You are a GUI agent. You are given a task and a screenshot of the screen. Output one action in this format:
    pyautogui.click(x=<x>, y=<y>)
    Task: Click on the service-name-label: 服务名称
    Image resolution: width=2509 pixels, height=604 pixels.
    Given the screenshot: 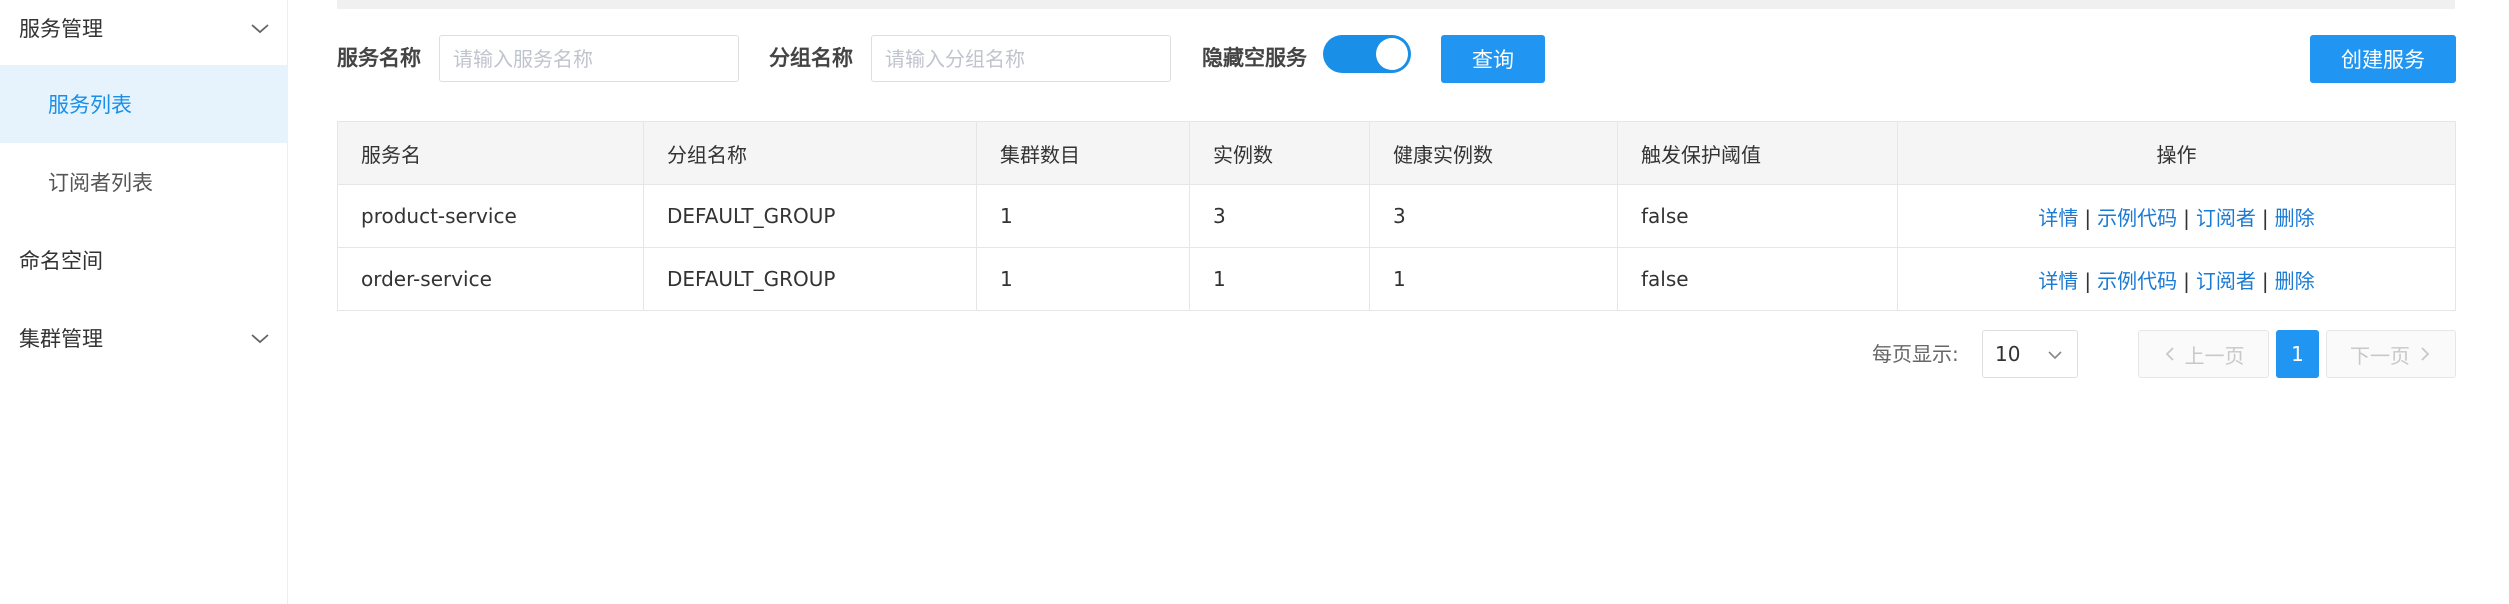 What is the action you would take?
    pyautogui.click(x=379, y=58)
    